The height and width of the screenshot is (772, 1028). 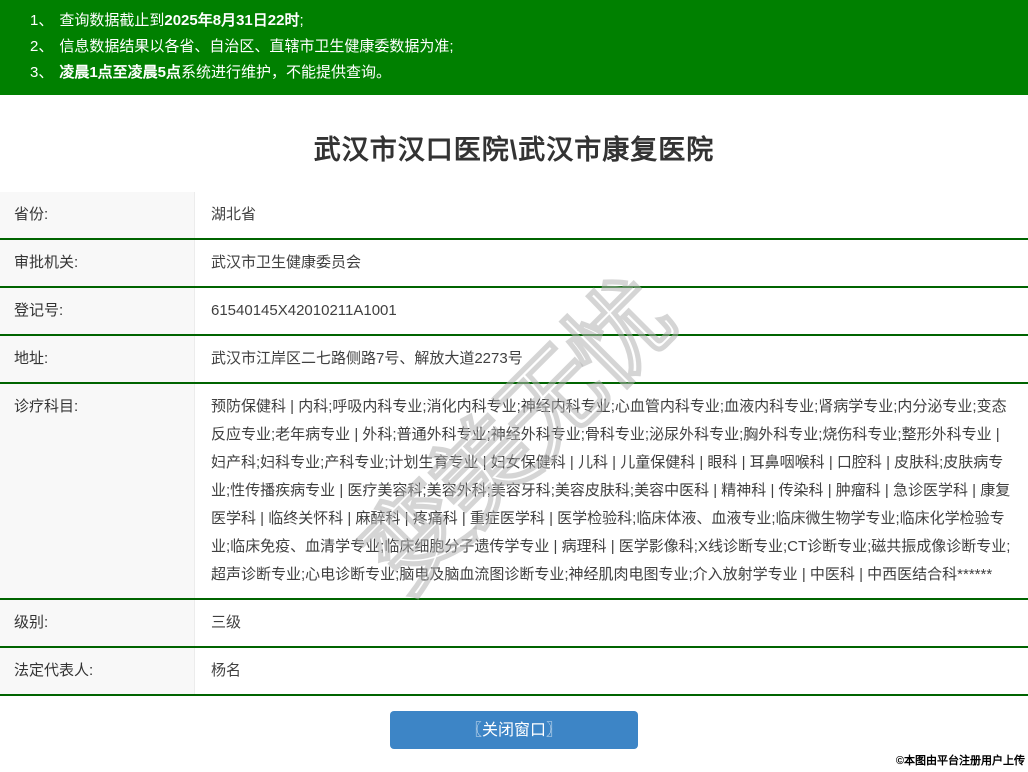 What do you see at coordinates (97, 623) in the screenshot?
I see `row-label: 级别:` at bounding box center [97, 623].